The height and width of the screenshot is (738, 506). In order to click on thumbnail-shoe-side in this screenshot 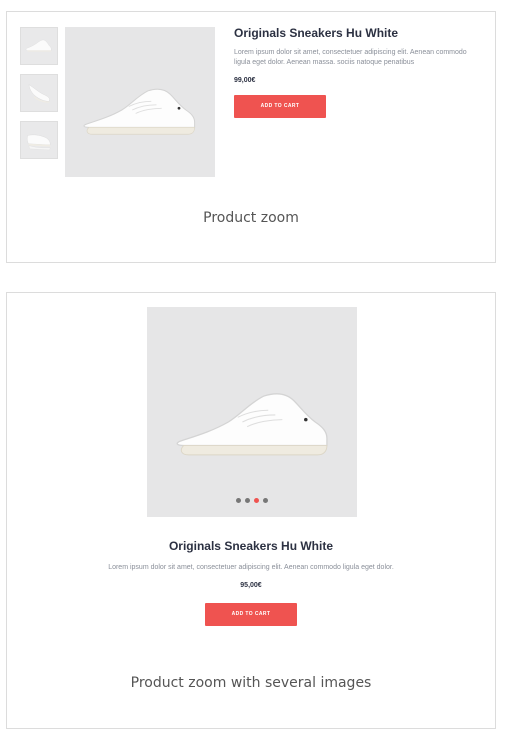, I will do `click(39, 46)`.